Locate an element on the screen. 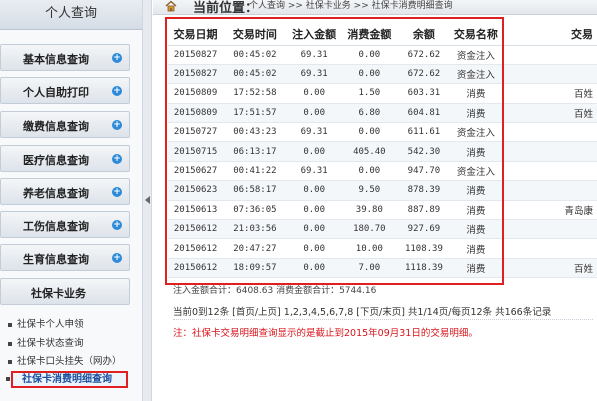 The width and height of the screenshot is (597, 401). menu-pension-info: 养老信息查询 + is located at coordinates (65, 191).